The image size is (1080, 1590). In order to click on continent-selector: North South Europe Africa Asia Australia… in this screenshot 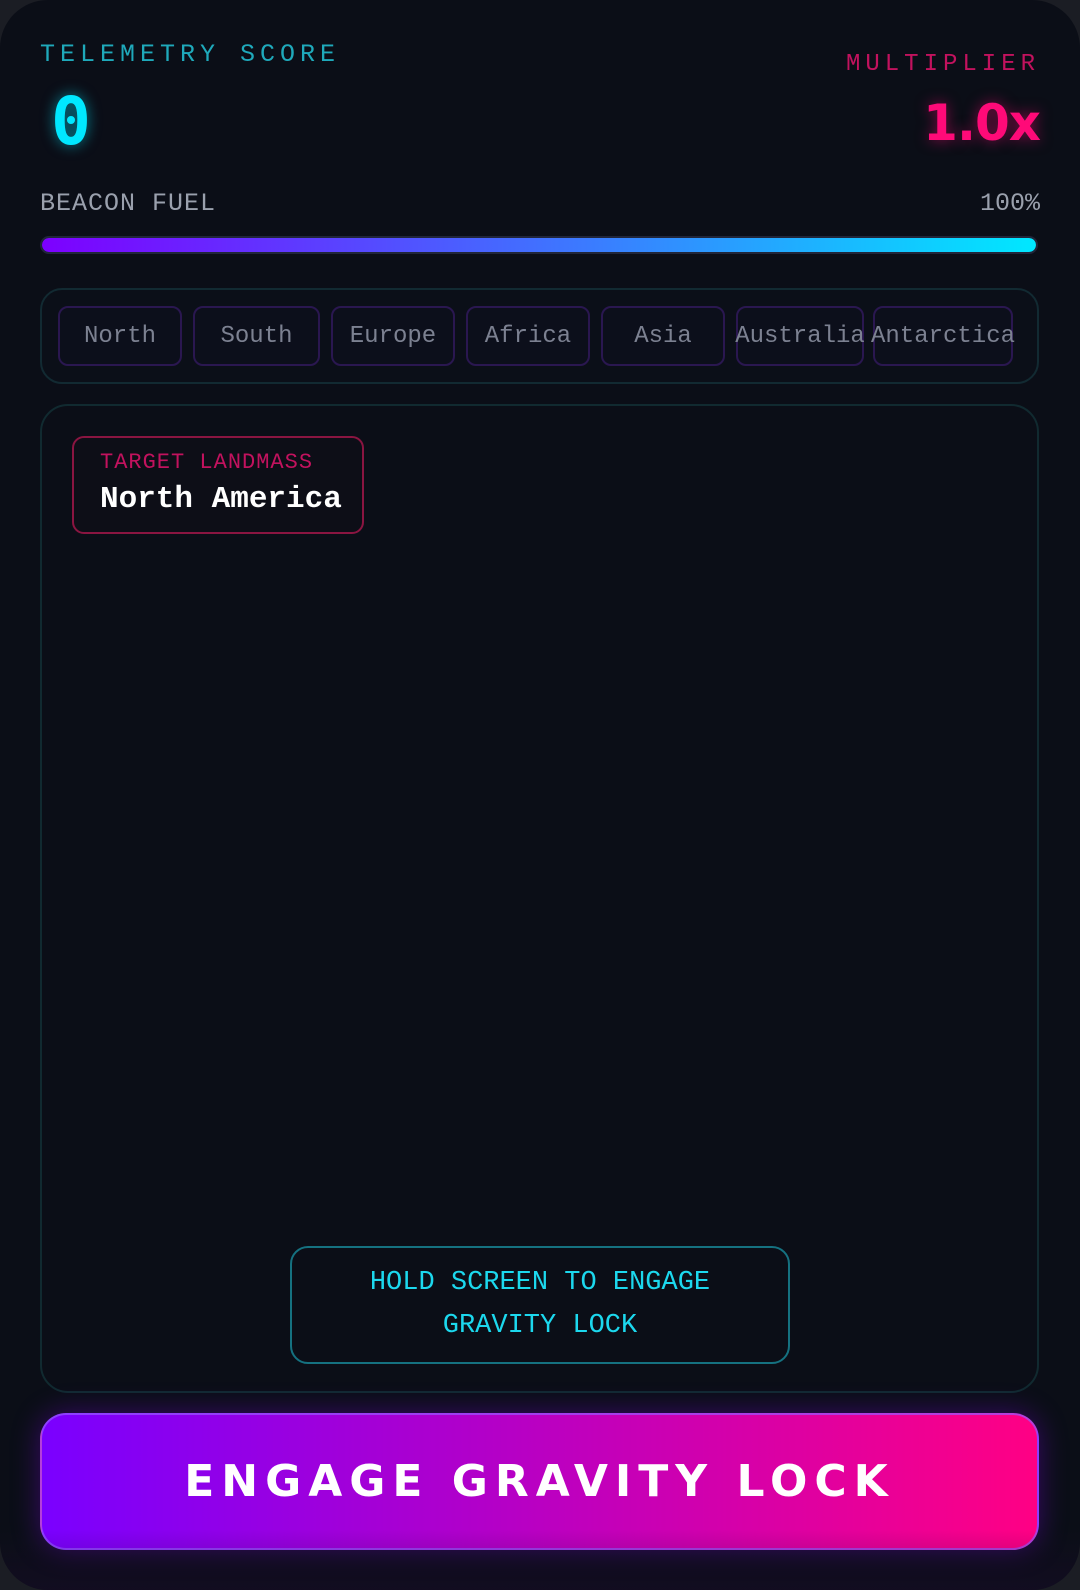, I will do `click(539, 336)`.